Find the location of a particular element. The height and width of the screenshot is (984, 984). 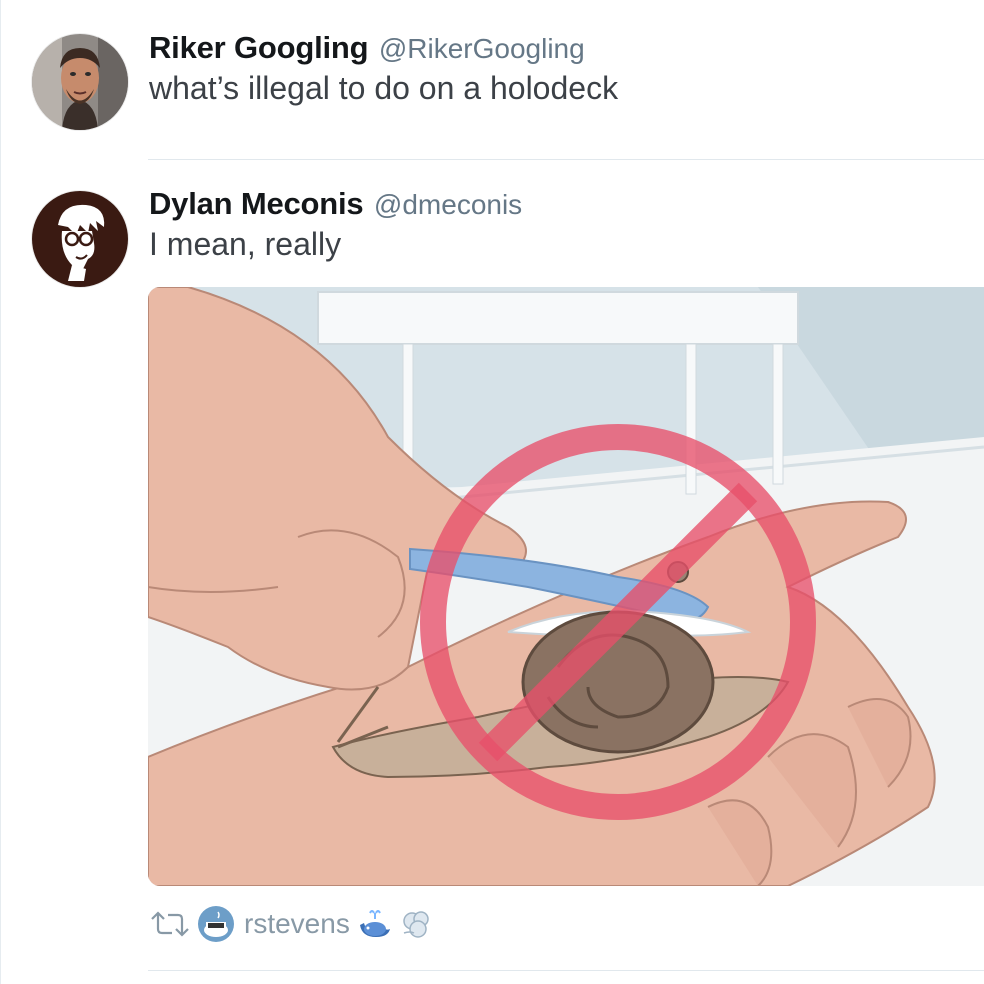

retweeter-name: rstevens is located at coordinates (297, 924).